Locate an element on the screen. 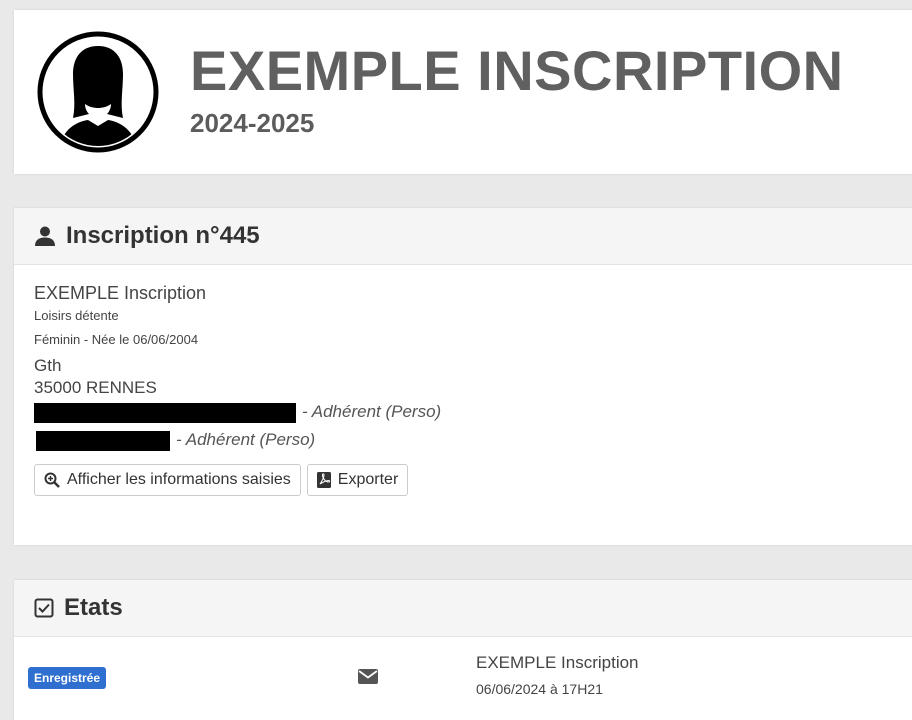 This screenshot has height=720, width=912. show-info-button: Afficher les informations saisies is located at coordinates (167, 480).